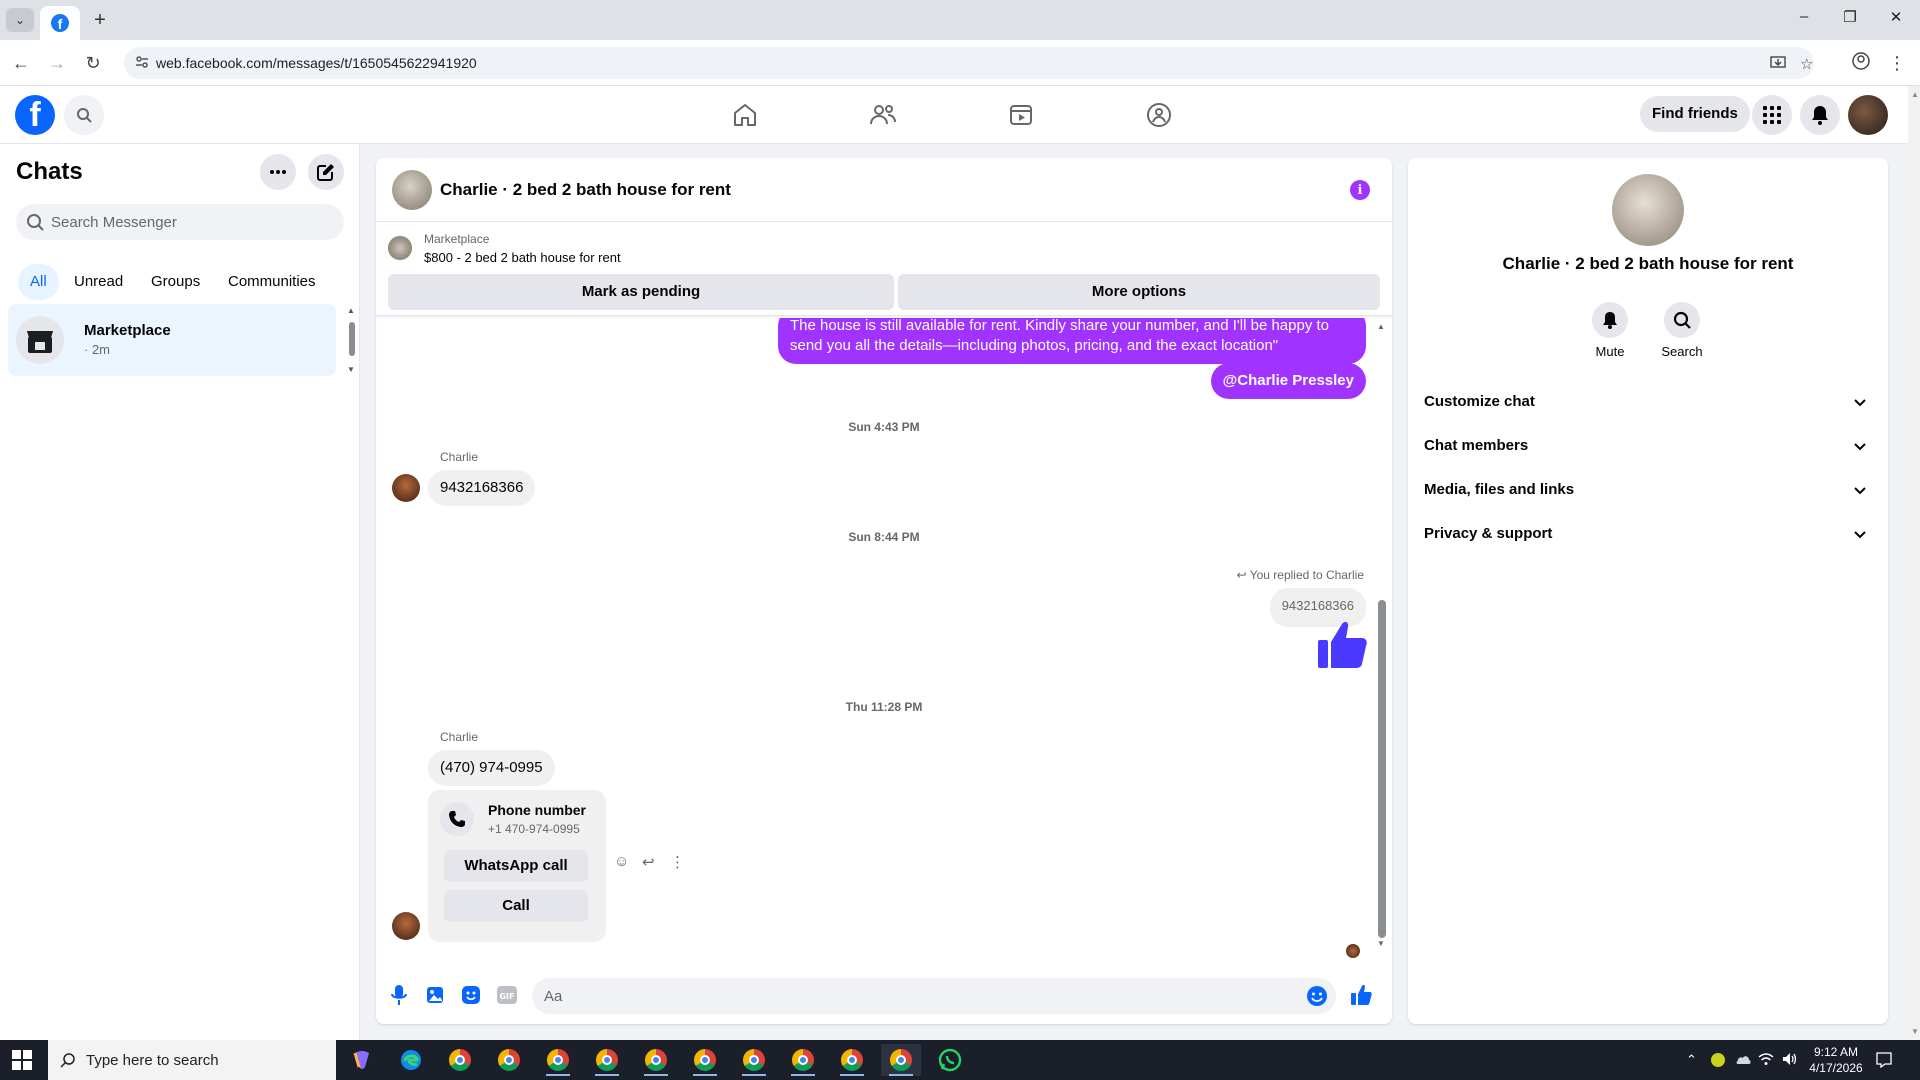 The width and height of the screenshot is (1920, 1080). I want to click on new-message-icon, so click(326, 172).